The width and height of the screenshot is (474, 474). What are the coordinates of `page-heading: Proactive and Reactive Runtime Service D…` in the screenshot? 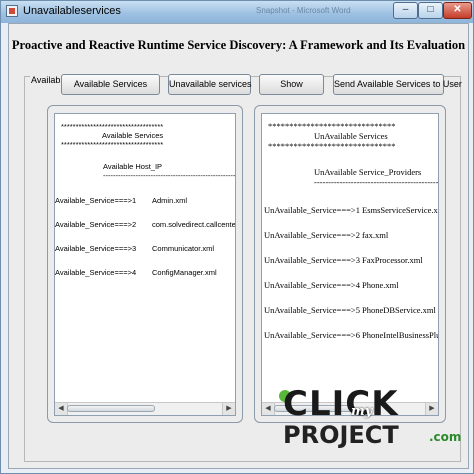 It's located at (238, 45).